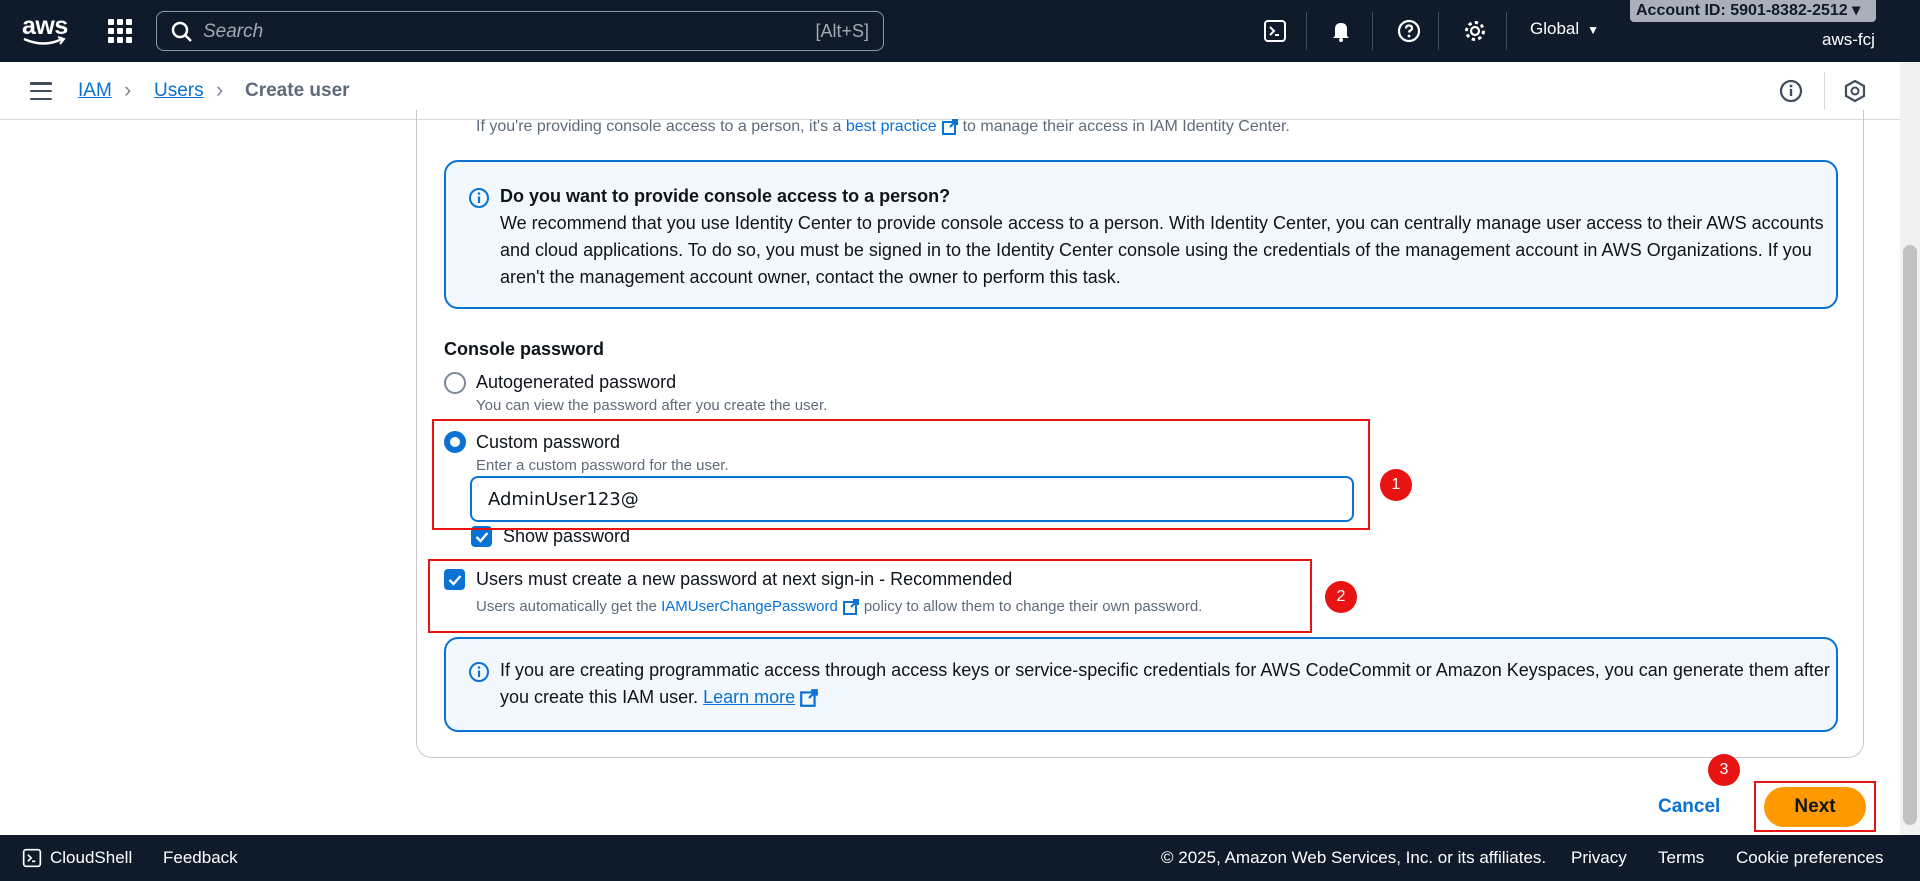 The width and height of the screenshot is (1920, 881). I want to click on region-selector: Global ▼, so click(1564, 29).